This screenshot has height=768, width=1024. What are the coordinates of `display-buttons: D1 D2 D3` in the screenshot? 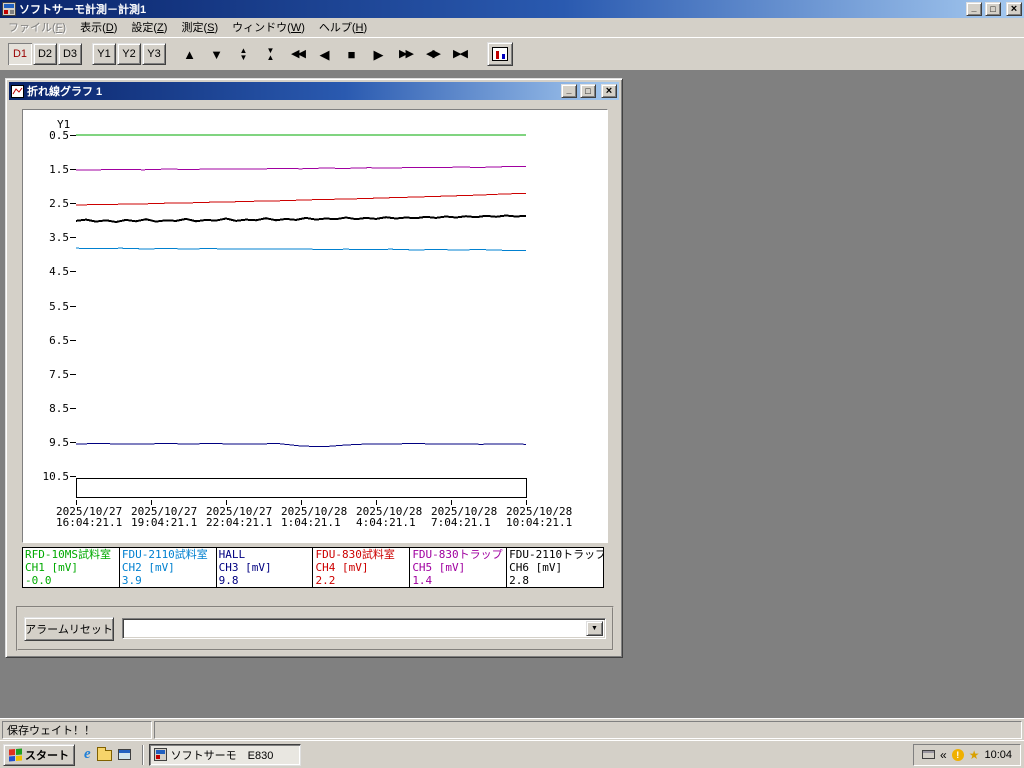 It's located at (45, 54).